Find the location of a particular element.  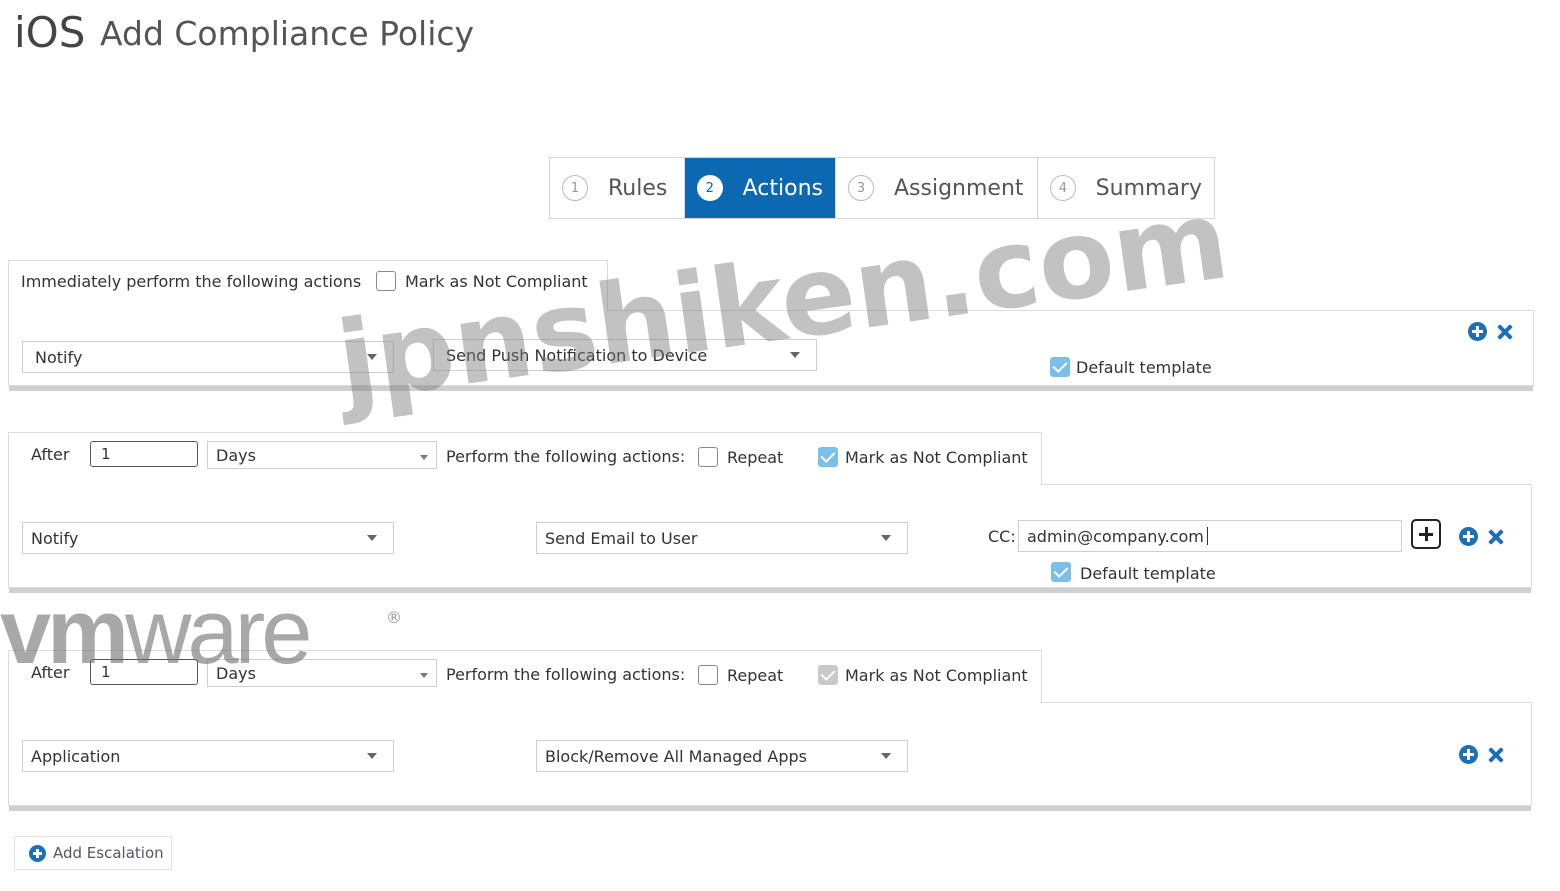

text-cursor is located at coordinates (1207, 536).